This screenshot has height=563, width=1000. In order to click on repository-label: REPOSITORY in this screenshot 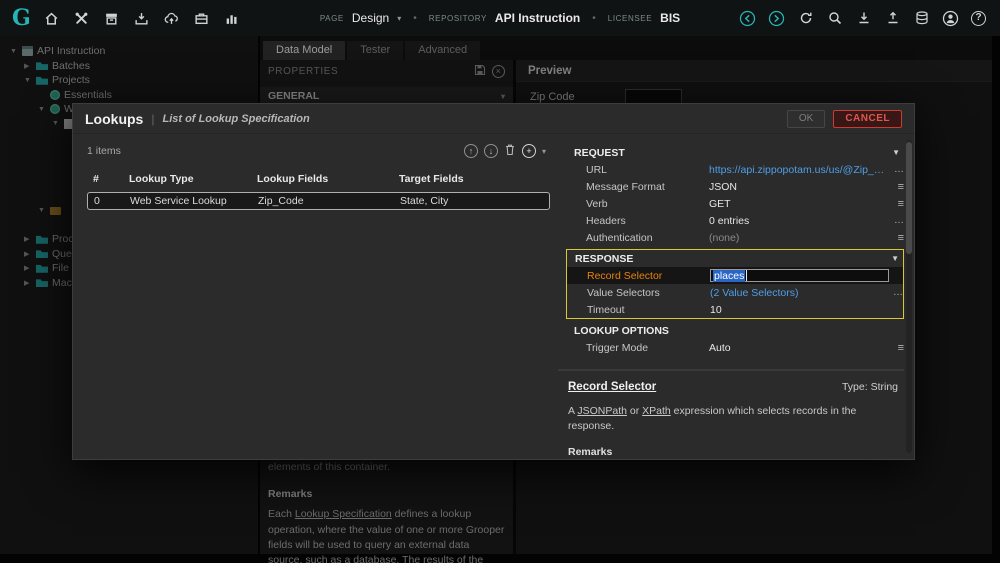, I will do `click(457, 18)`.